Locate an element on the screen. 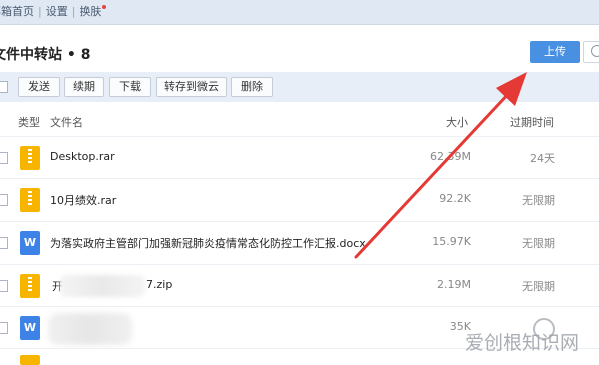  delete-button: 删除 is located at coordinates (252, 87).